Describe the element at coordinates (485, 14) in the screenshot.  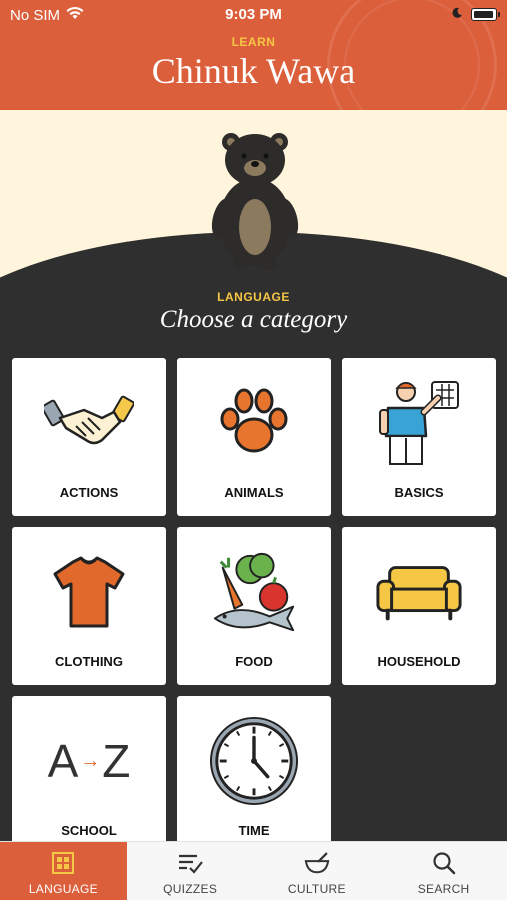
I see `battery-icon` at that location.